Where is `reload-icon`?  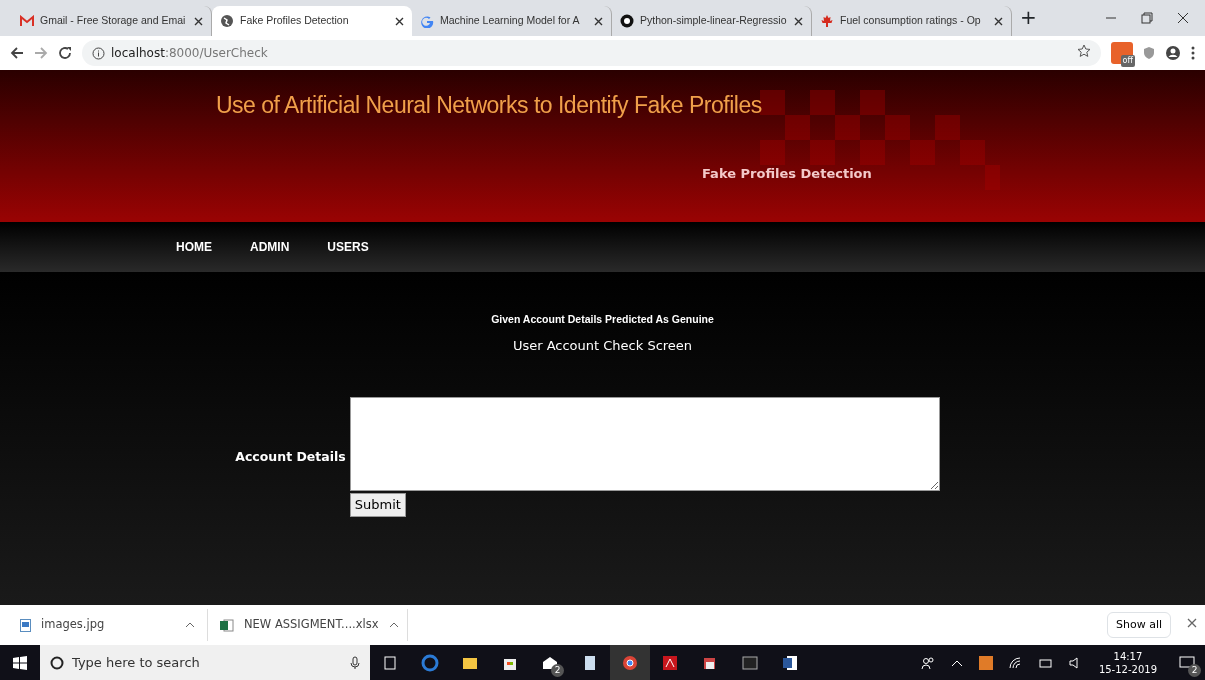
reload-icon is located at coordinates (65, 53).